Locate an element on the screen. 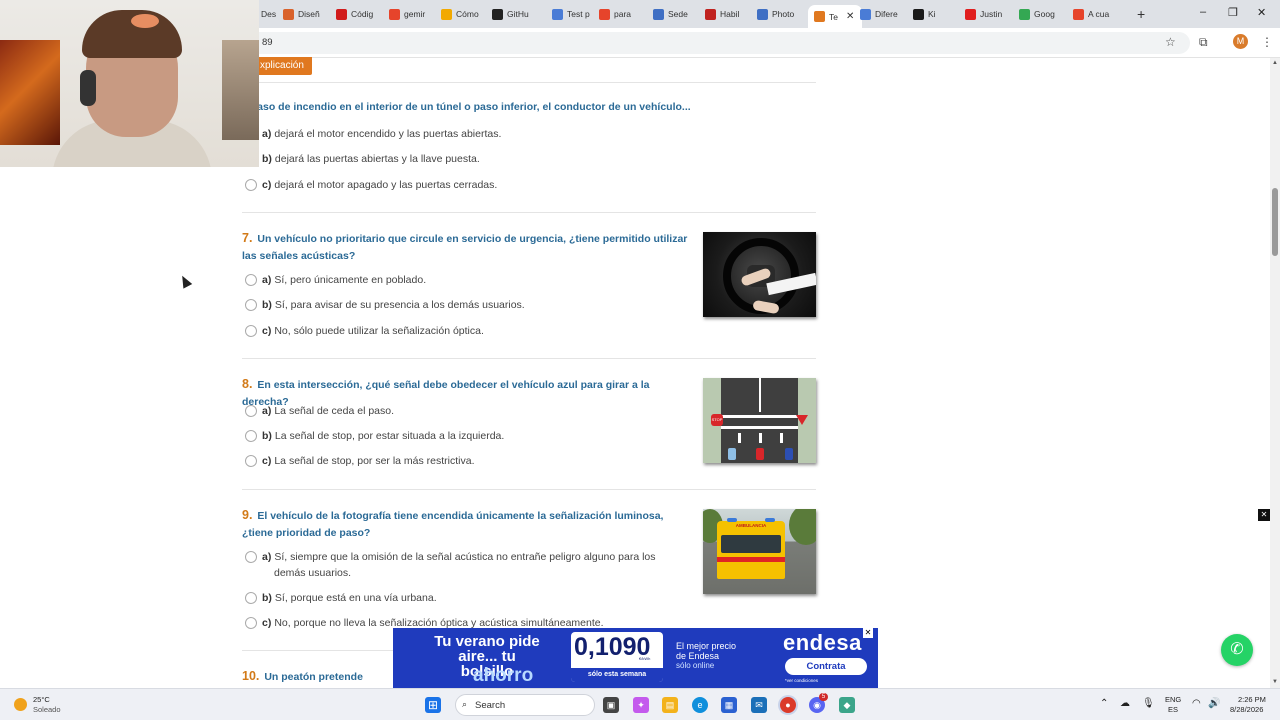  whatsapp-icon: ✆ is located at coordinates (1237, 650).